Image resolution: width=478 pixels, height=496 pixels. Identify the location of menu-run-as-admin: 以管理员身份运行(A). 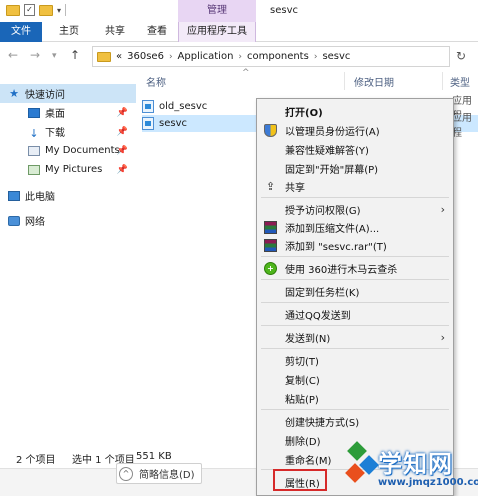
(355, 130).